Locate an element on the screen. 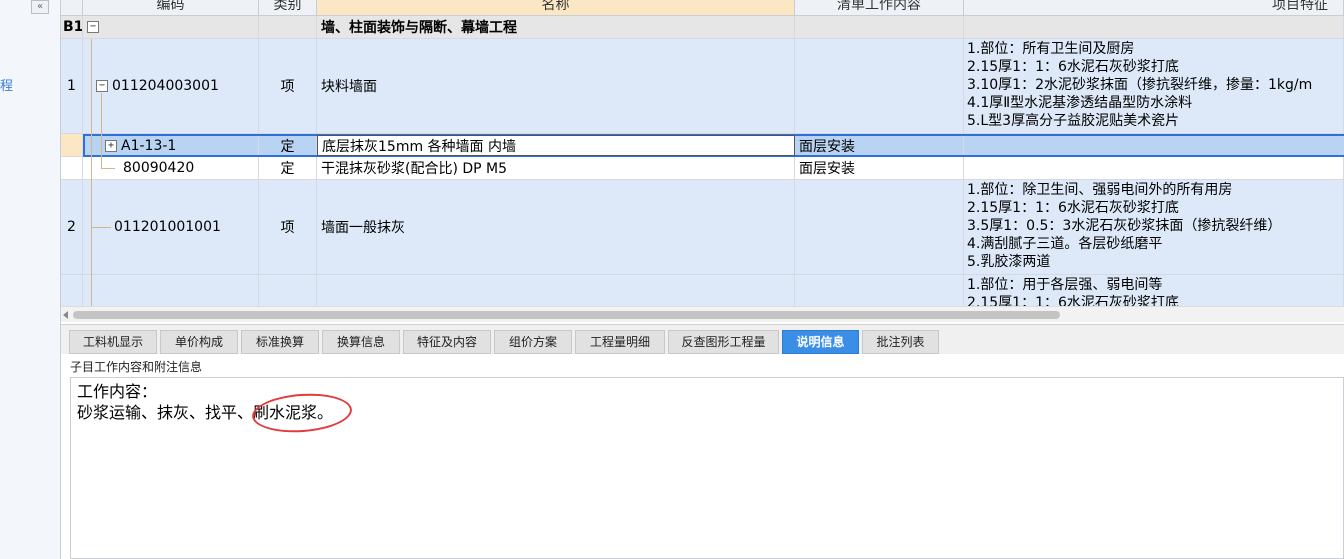 The height and width of the screenshot is (559, 1344). horizontal-scrollbar is located at coordinates (702, 314).